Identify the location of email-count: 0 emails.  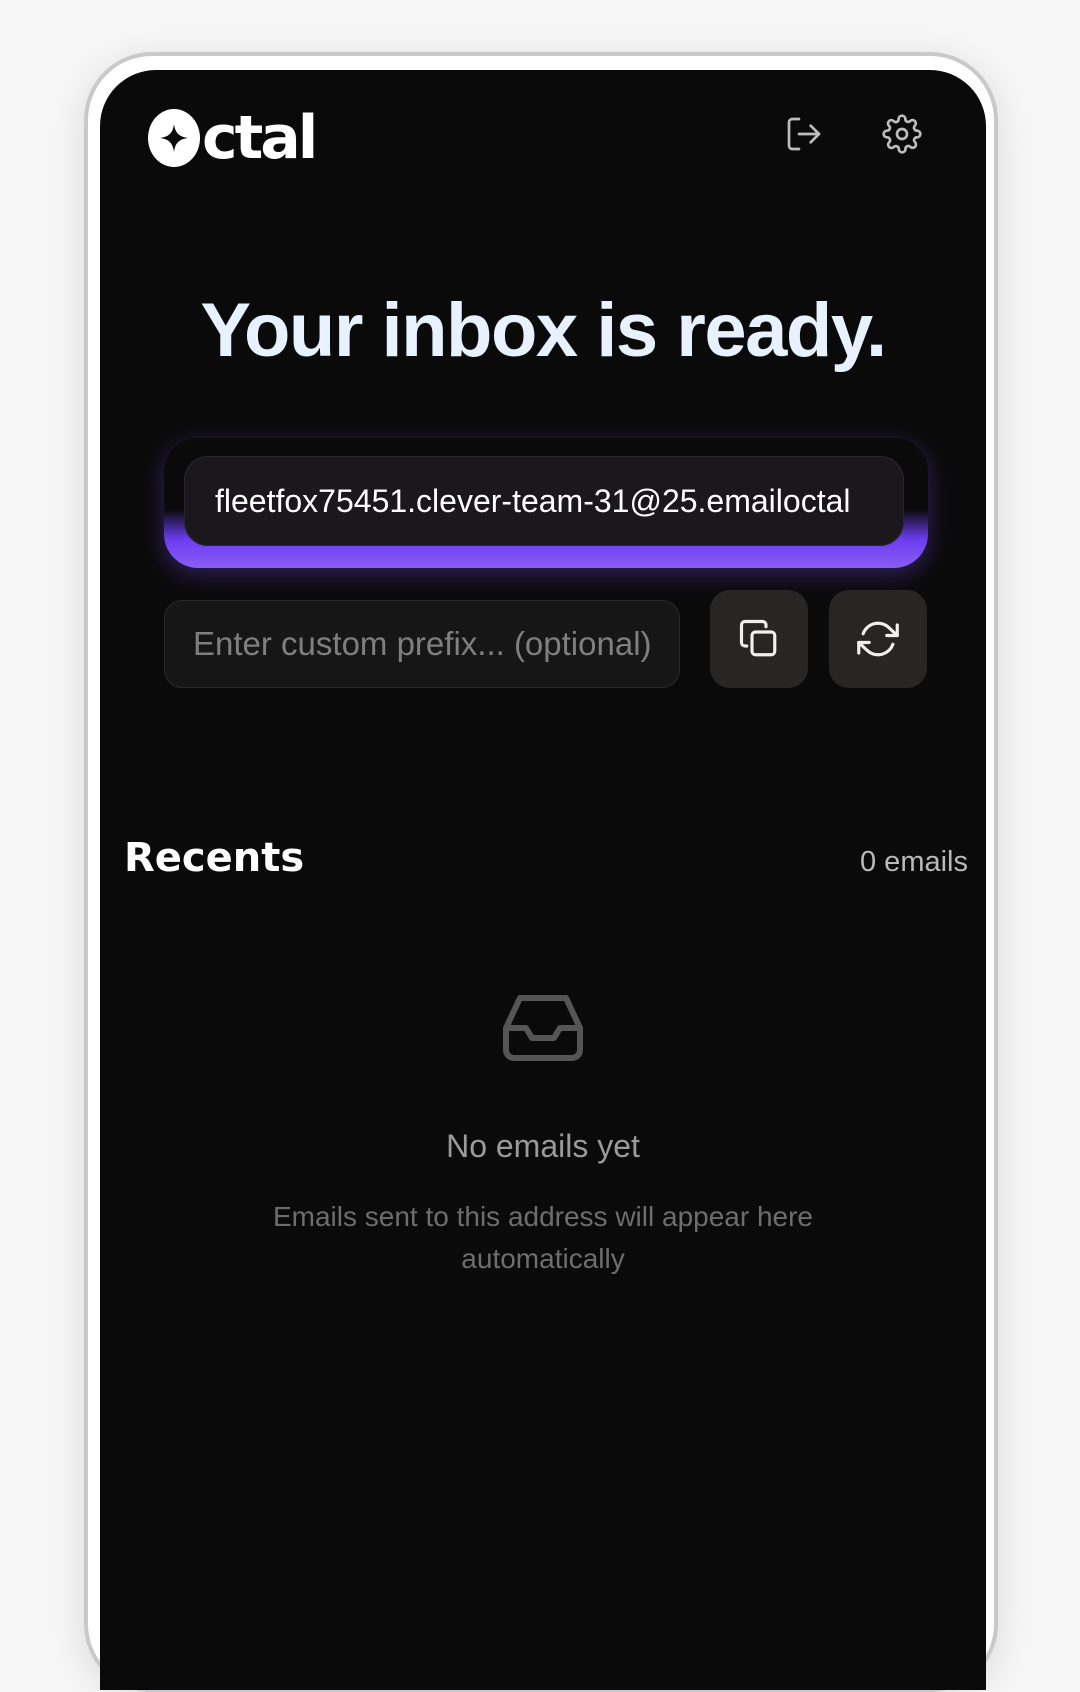
(914, 862).